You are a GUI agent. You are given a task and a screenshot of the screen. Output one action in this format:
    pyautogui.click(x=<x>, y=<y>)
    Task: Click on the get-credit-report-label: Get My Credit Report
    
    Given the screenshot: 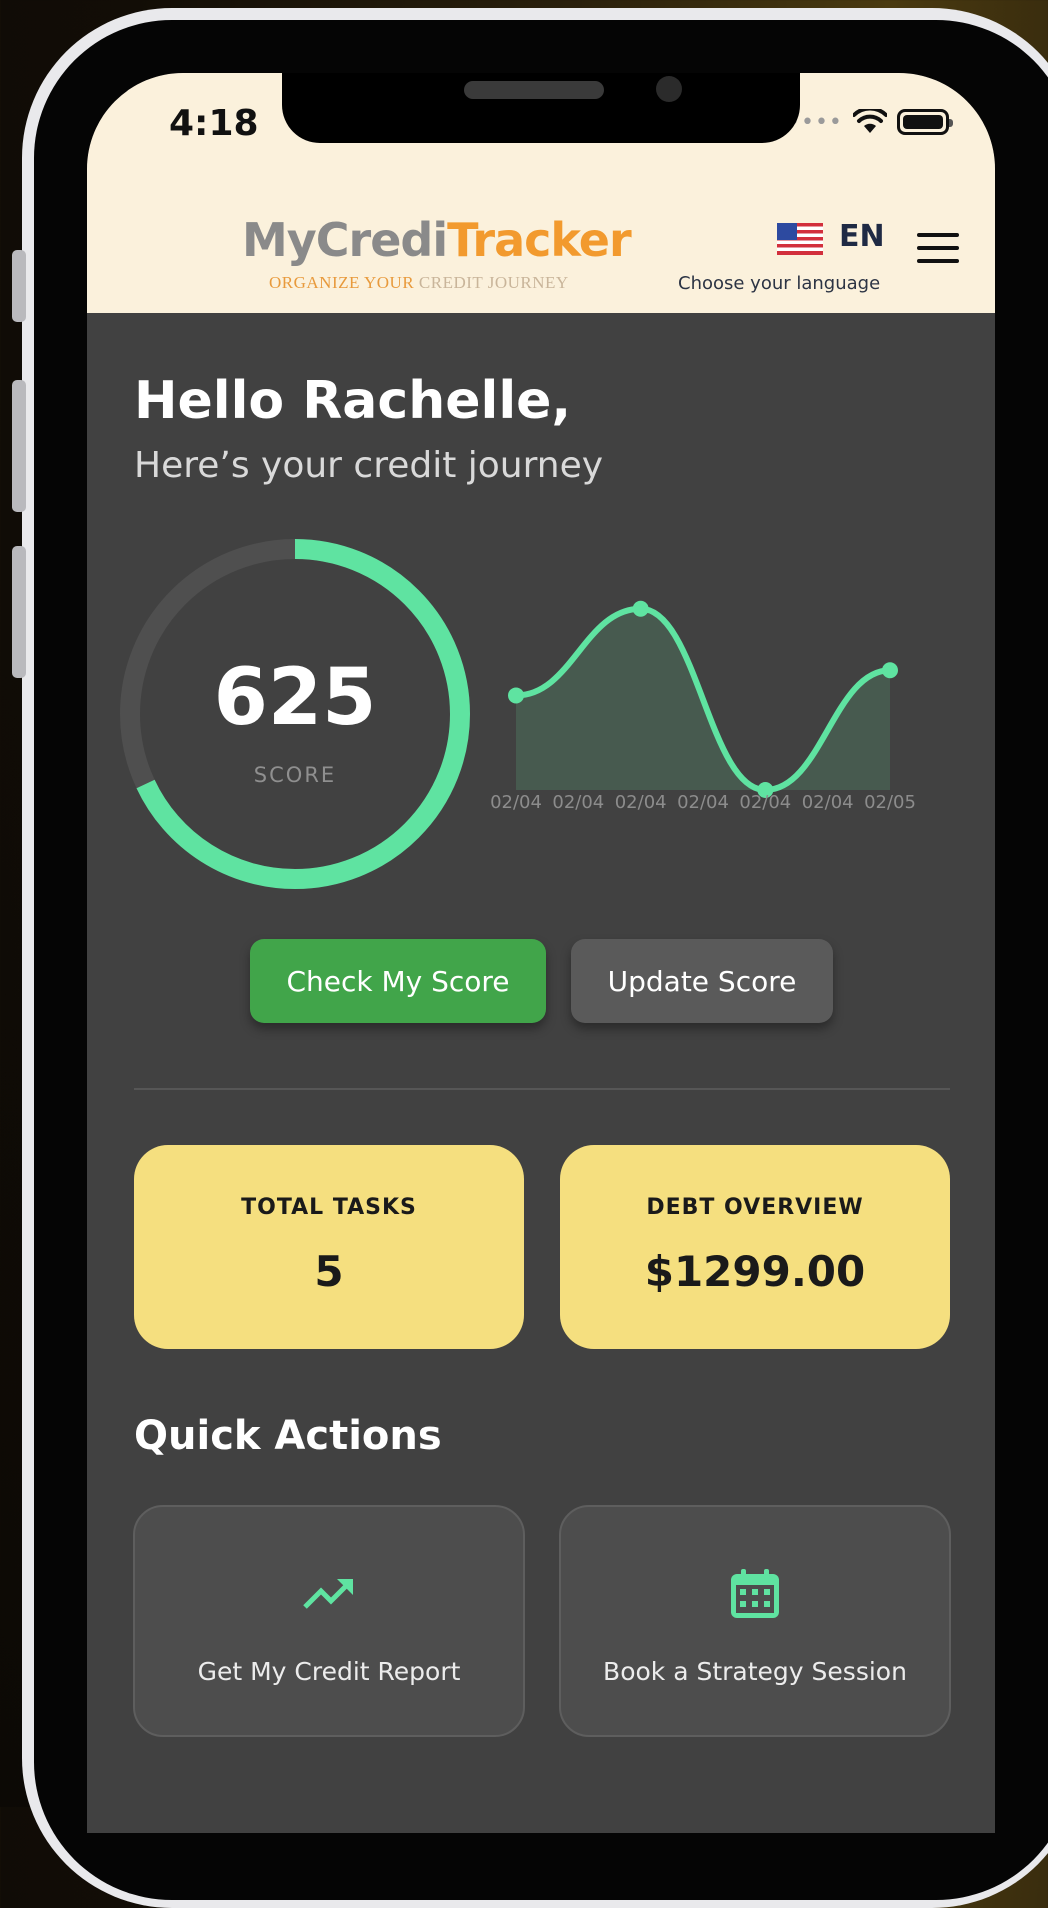 What is the action you would take?
    pyautogui.click(x=329, y=1671)
    